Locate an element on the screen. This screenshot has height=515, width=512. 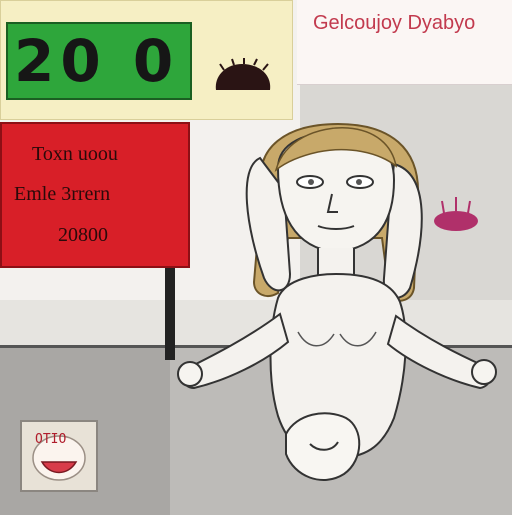
banner-text: Gelcoujoy Dyabyo is located at coordinates (394, 23).